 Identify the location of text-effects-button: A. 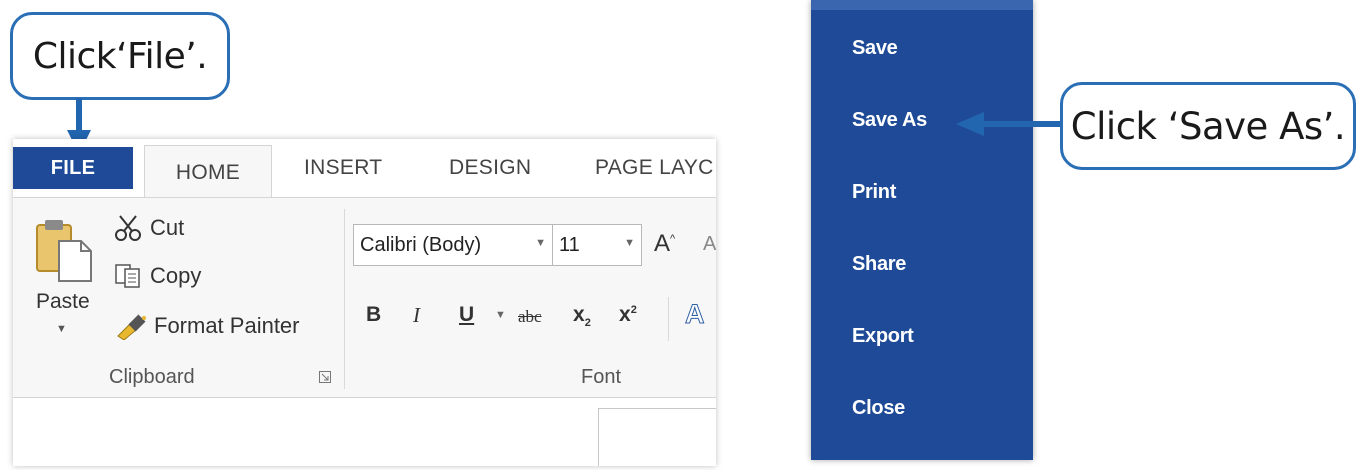
(695, 314).